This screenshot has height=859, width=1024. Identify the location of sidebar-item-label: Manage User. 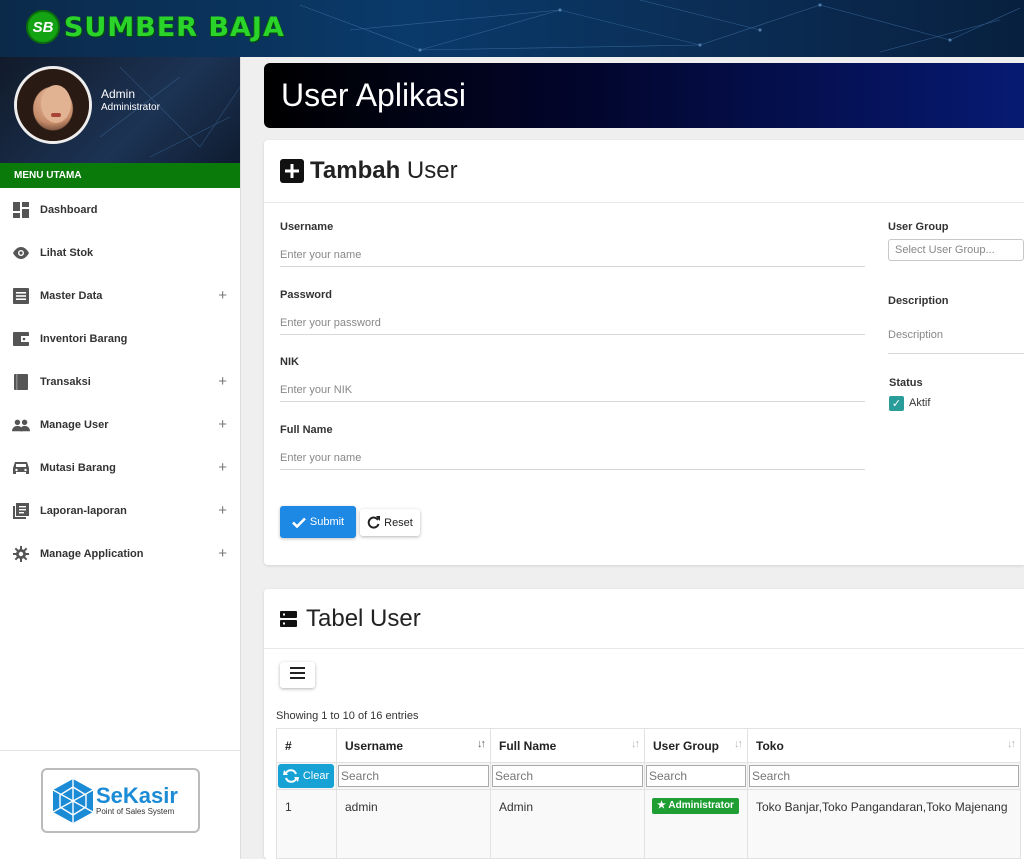
(74, 424).